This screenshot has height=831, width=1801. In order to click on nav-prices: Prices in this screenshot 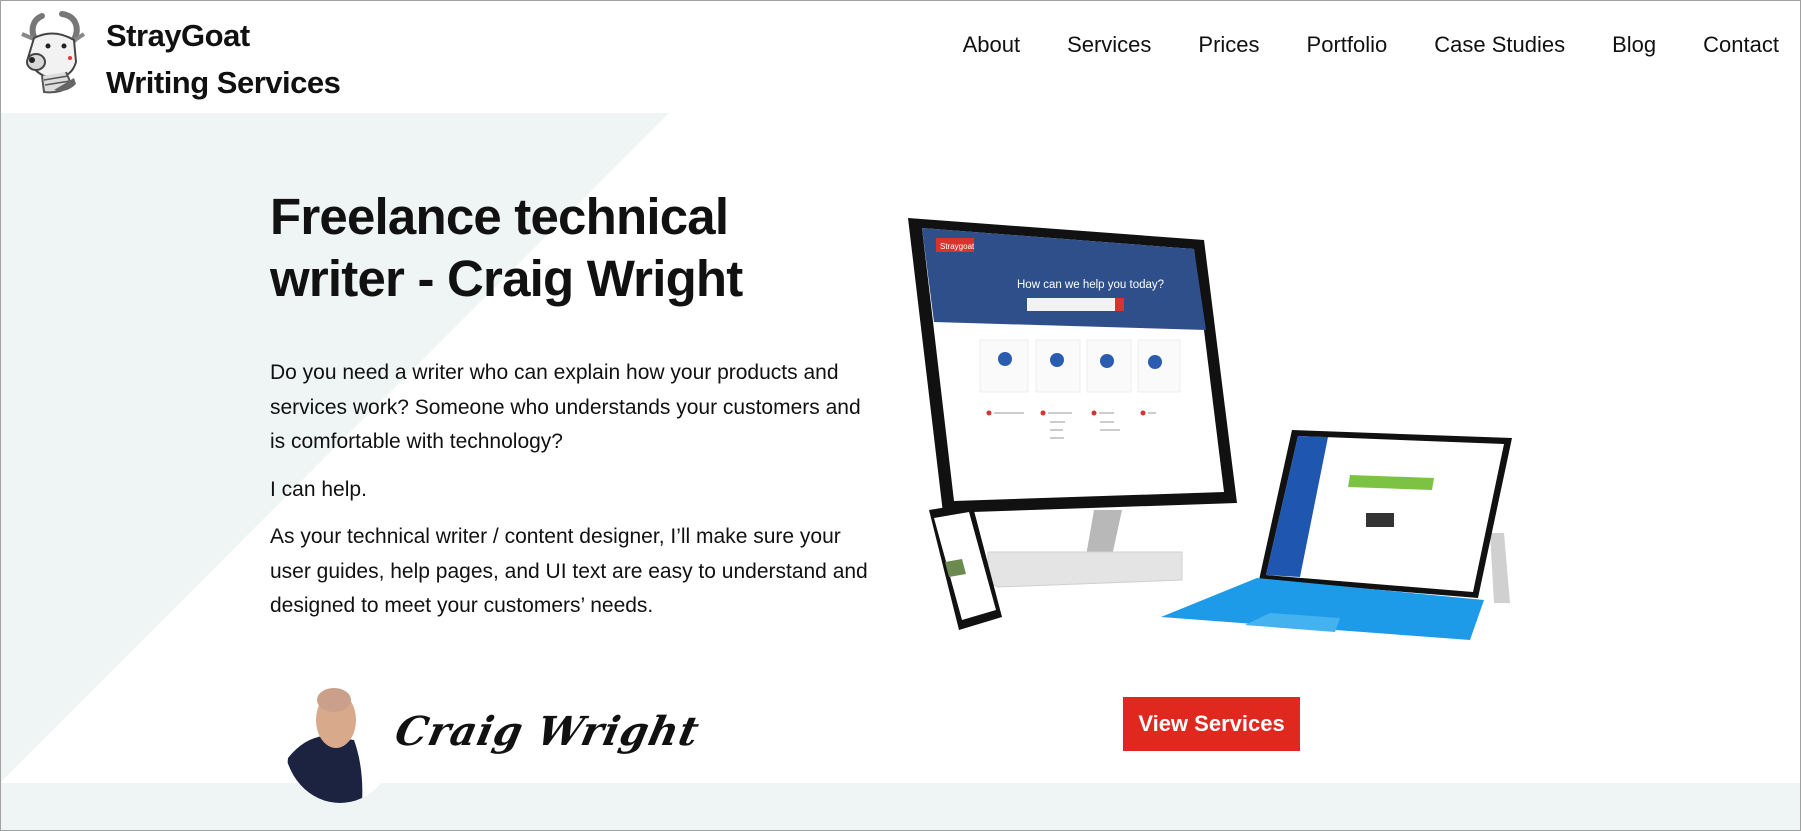, I will do `click(1228, 45)`.